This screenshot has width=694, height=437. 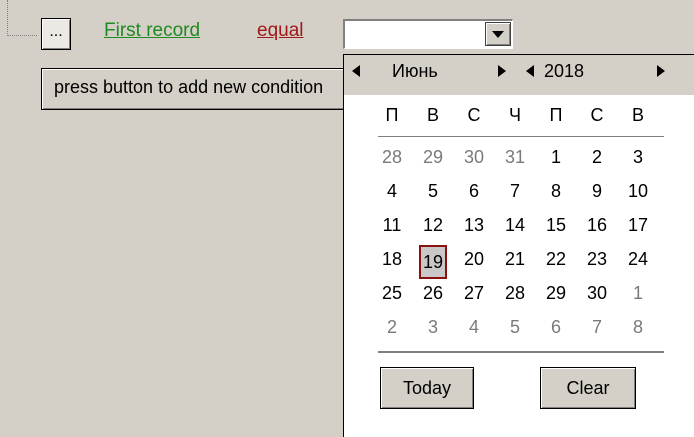 I want to click on next-month-icon, so click(x=502, y=71).